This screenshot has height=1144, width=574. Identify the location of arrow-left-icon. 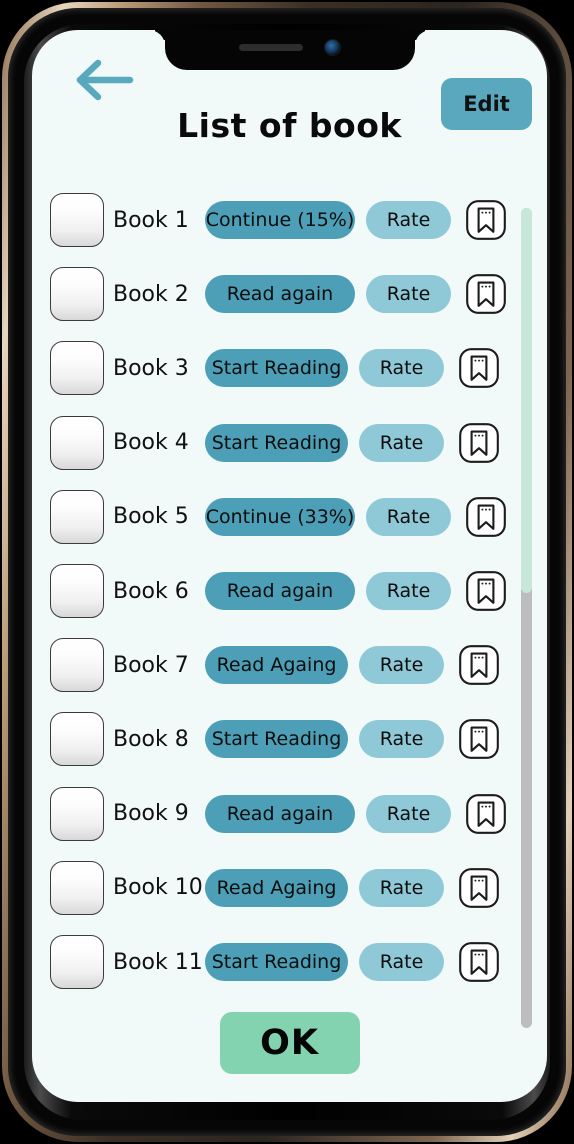
(105, 80).